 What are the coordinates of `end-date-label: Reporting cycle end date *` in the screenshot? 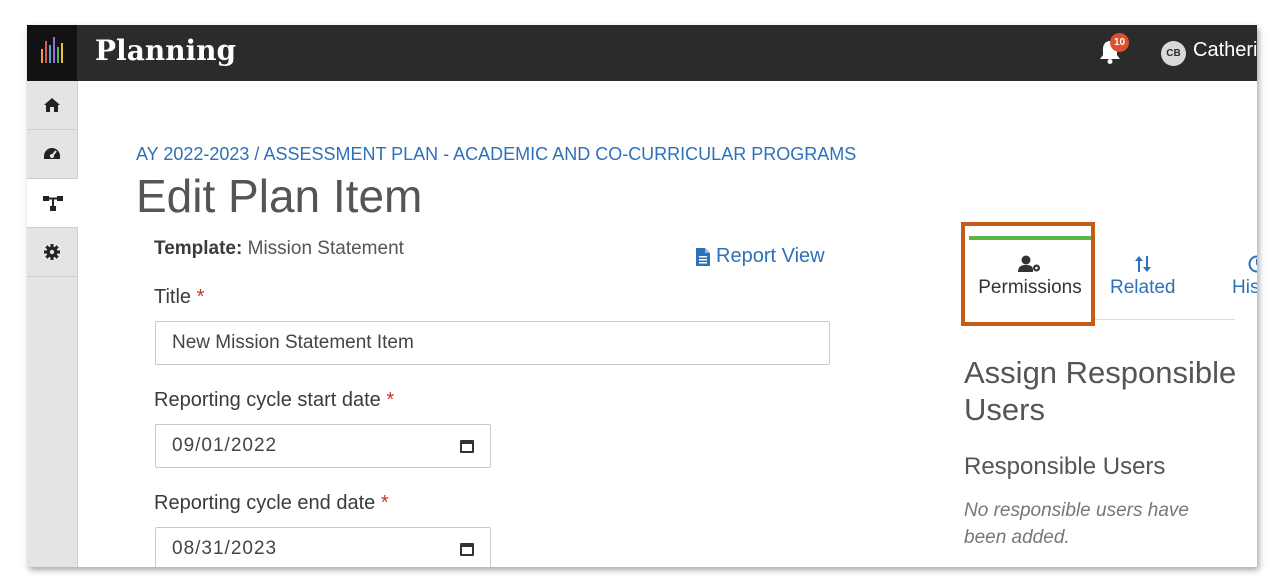 It's located at (271, 503).